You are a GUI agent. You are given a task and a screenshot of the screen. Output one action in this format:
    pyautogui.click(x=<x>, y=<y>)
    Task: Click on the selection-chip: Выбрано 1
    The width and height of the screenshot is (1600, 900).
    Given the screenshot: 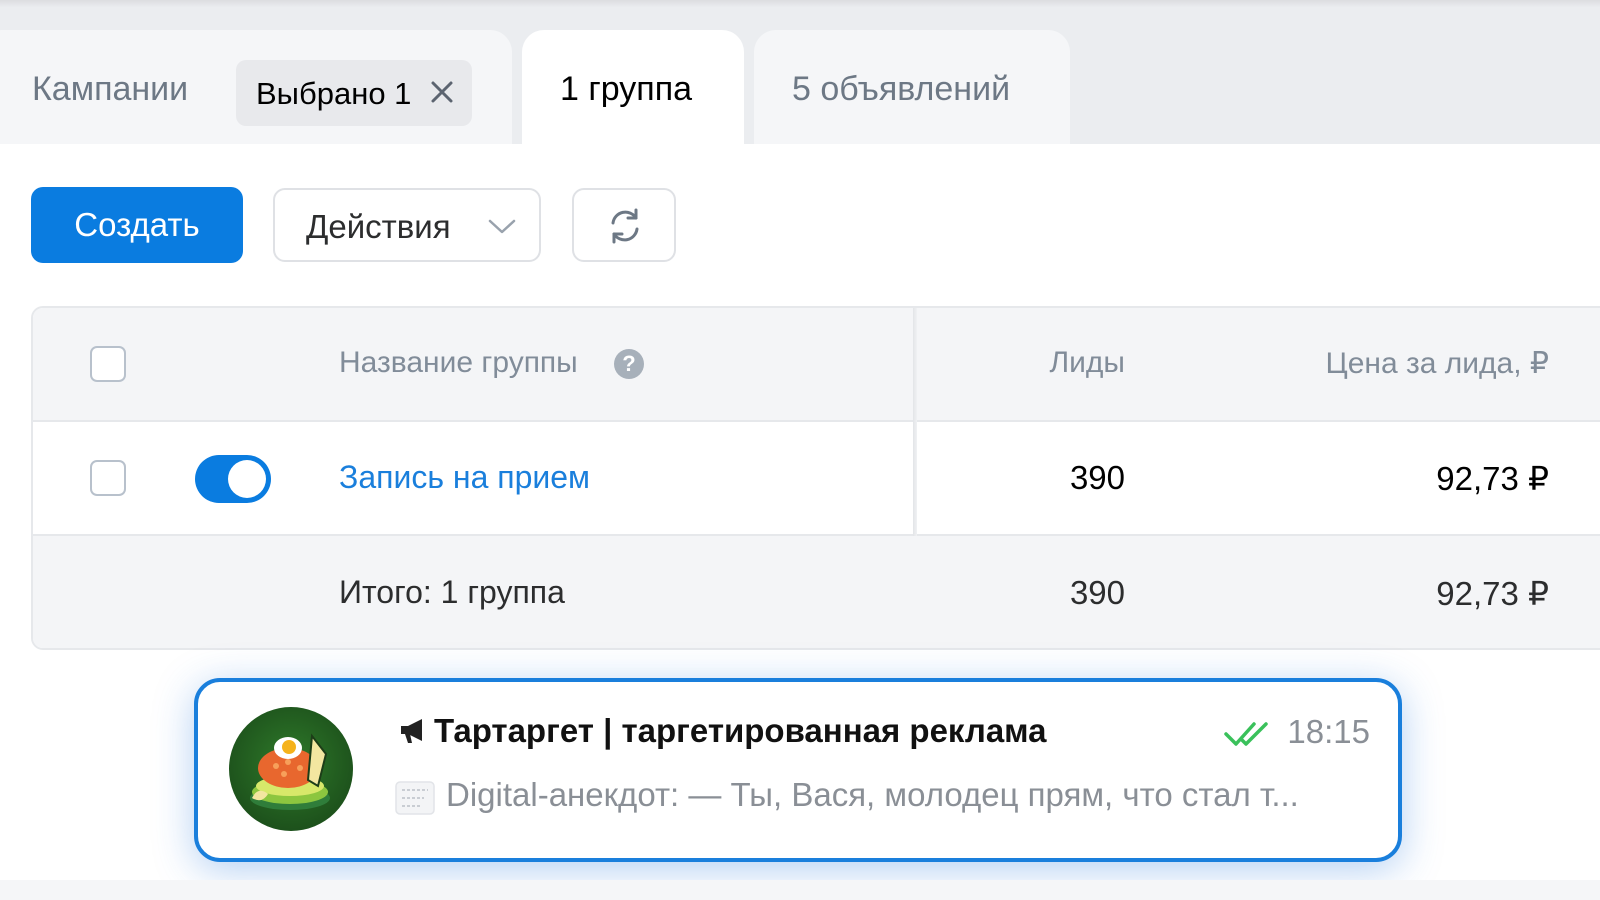 What is the action you would take?
    pyautogui.click(x=354, y=93)
    